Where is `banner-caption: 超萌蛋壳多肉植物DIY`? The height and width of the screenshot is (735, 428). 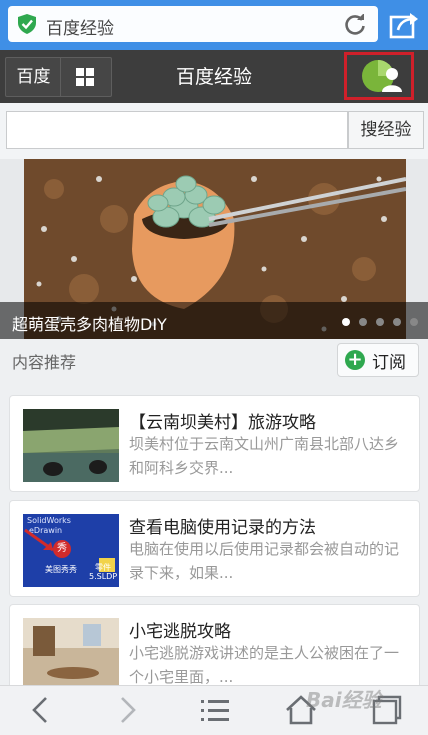 banner-caption: 超萌蛋壳多肉植物DIY is located at coordinates (89, 323).